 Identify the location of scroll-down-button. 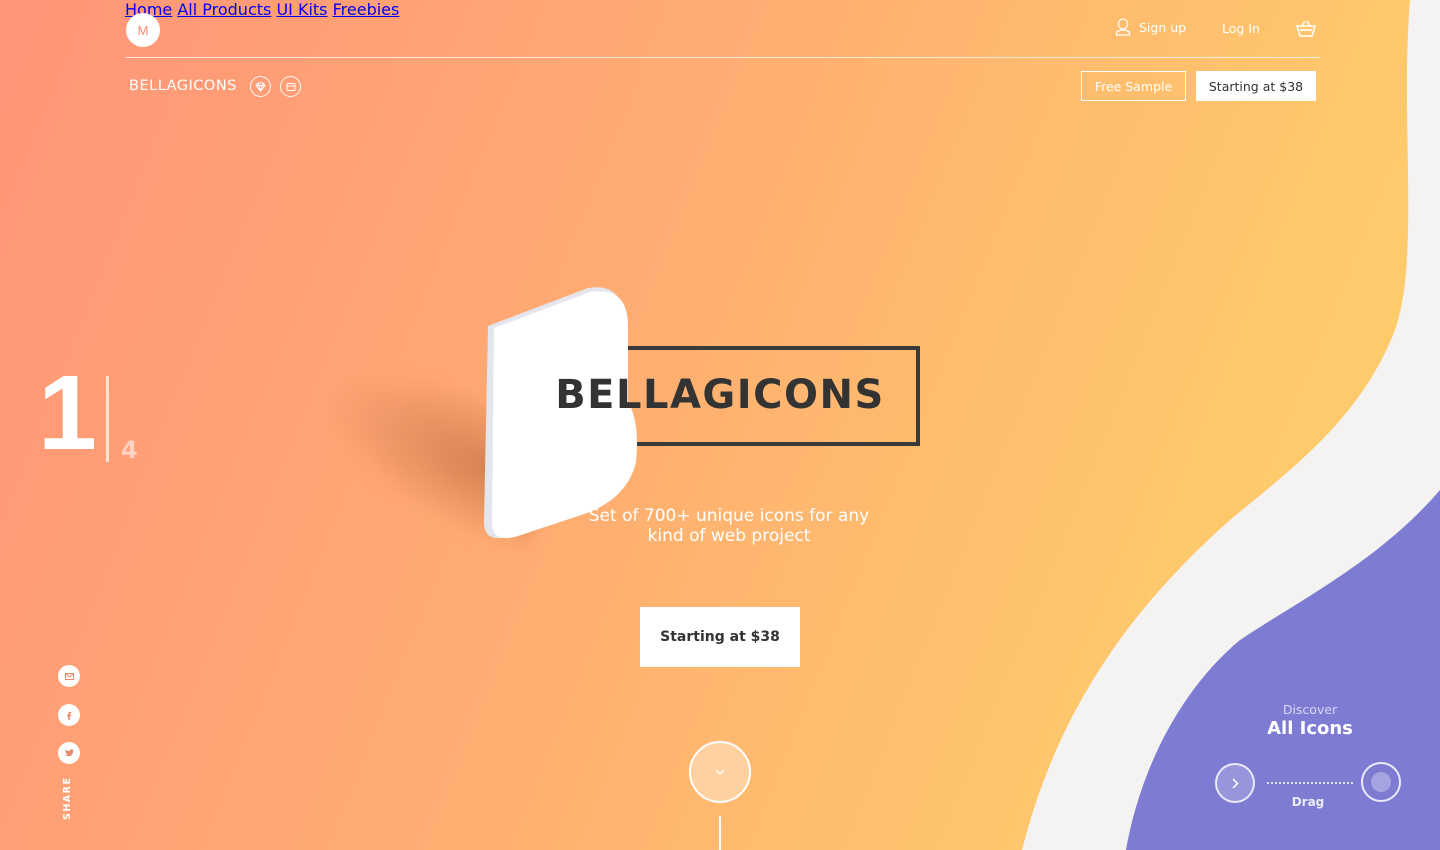
(720, 772).